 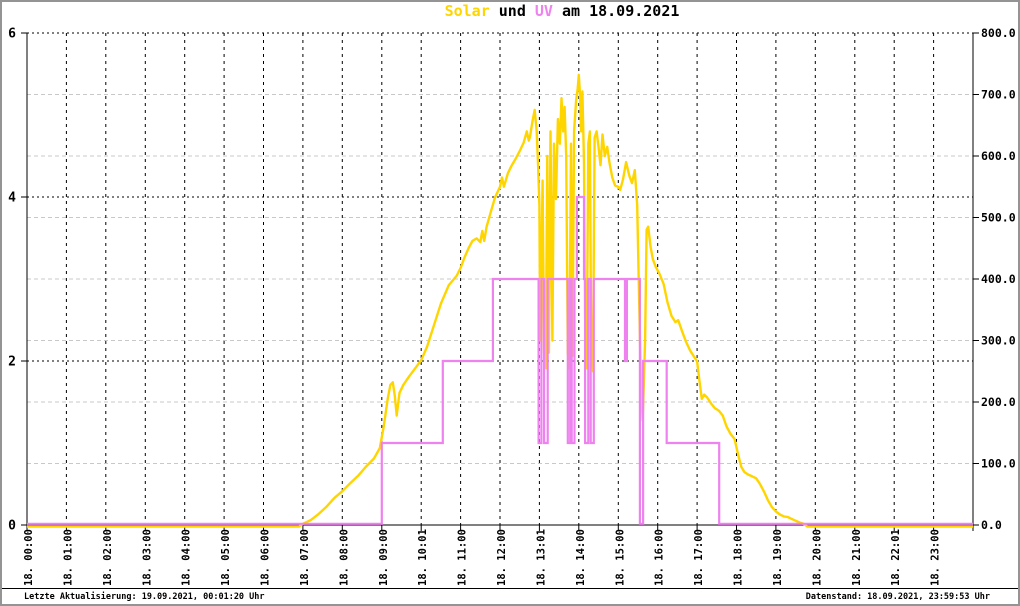 What do you see at coordinates (68, 557) in the screenshot?
I see `x-tick-label: 18. 01:00` at bounding box center [68, 557].